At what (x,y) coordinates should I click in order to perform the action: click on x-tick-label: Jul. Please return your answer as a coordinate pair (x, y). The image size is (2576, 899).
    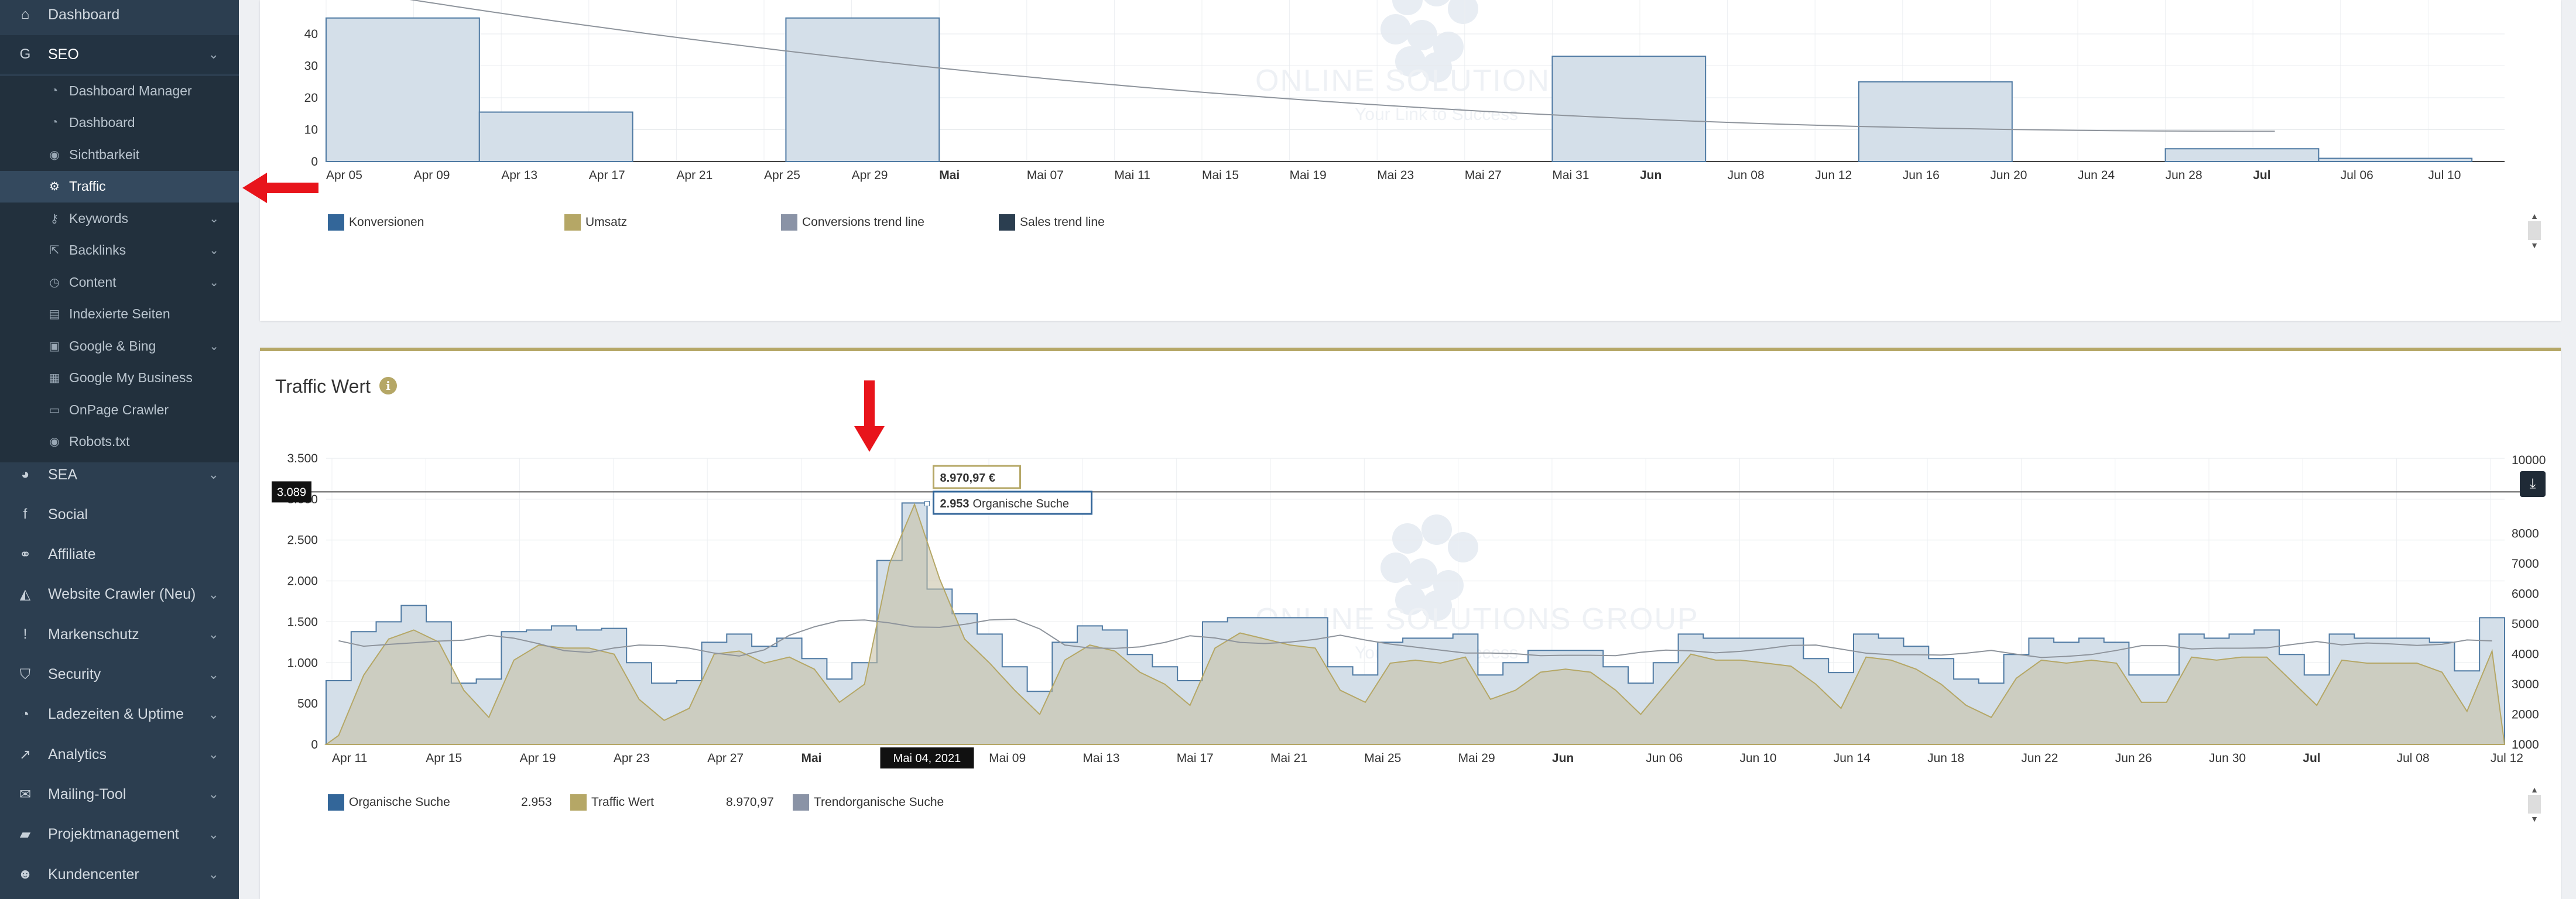
    Looking at the image, I should click on (2261, 175).